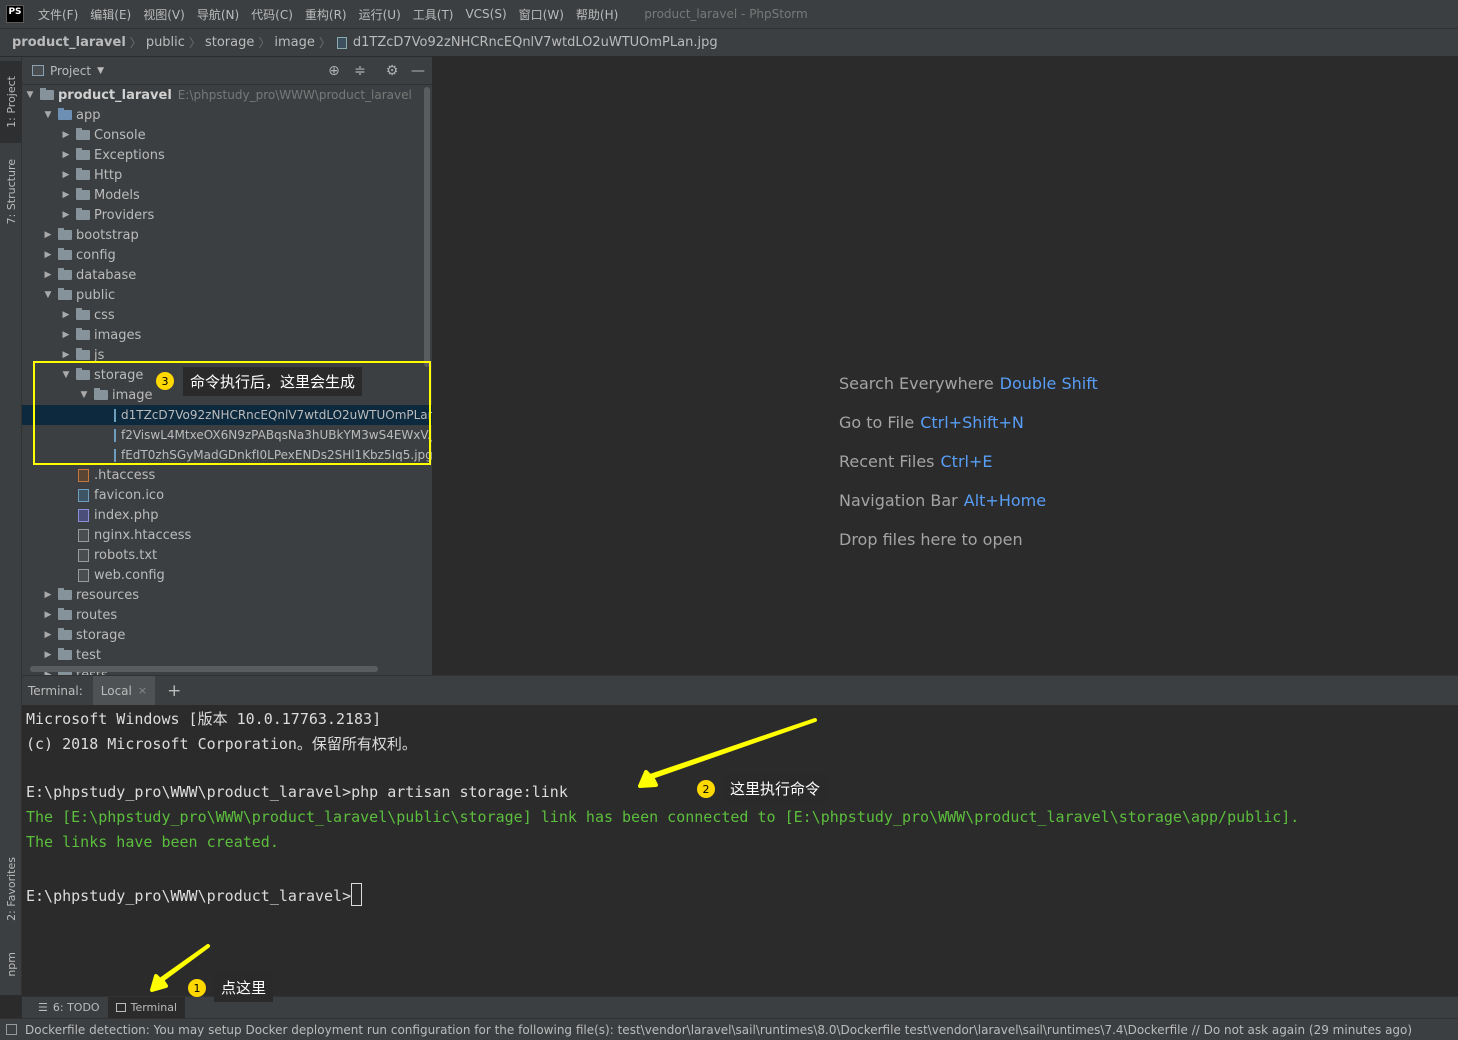 This screenshot has width=1458, height=1040. I want to click on hint-navigation-bar: Navigation Bar Alt+Home, so click(942, 500).